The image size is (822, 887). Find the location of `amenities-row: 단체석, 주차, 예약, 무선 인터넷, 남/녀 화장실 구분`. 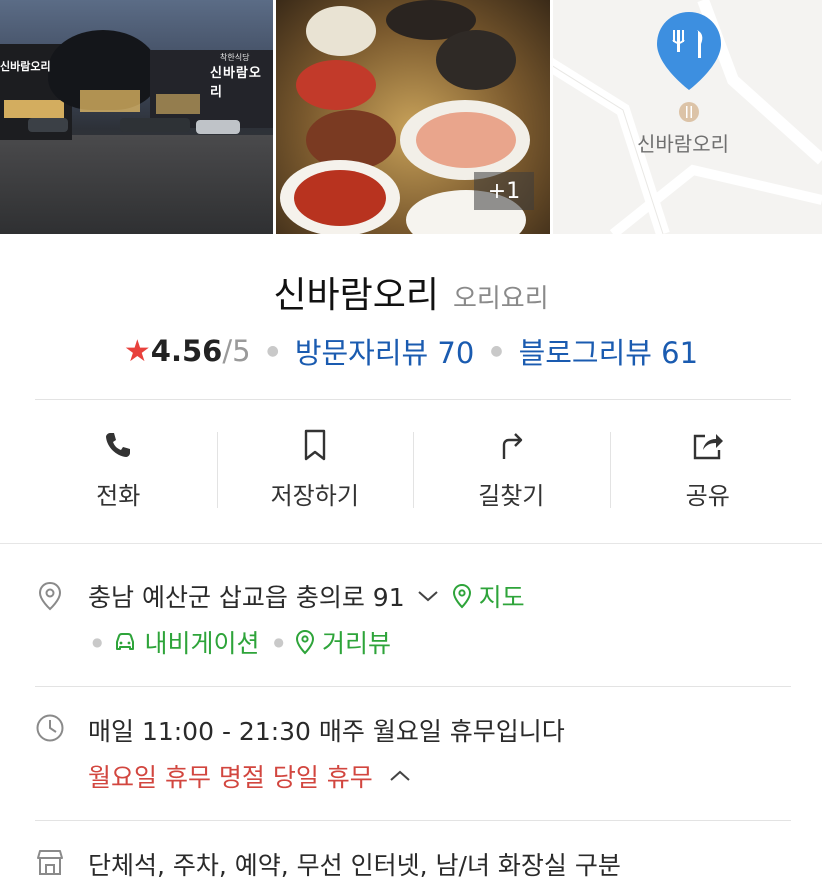

amenities-row: 단체석, 주차, 예약, 무선 인터넷, 남/녀 화장실 구분 is located at coordinates (354, 864).